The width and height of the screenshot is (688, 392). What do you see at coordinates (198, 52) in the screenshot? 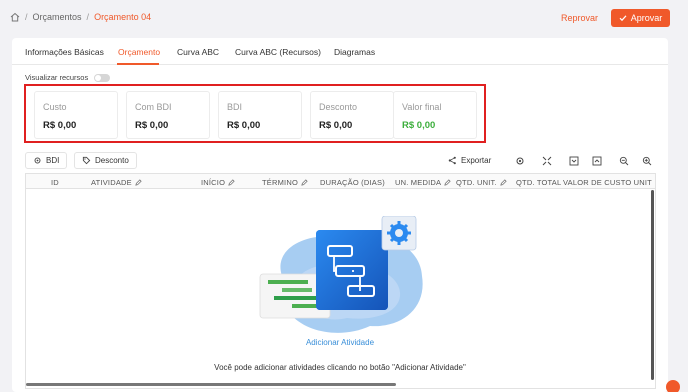
I see `tab-curva-abc: Curva ABC` at bounding box center [198, 52].